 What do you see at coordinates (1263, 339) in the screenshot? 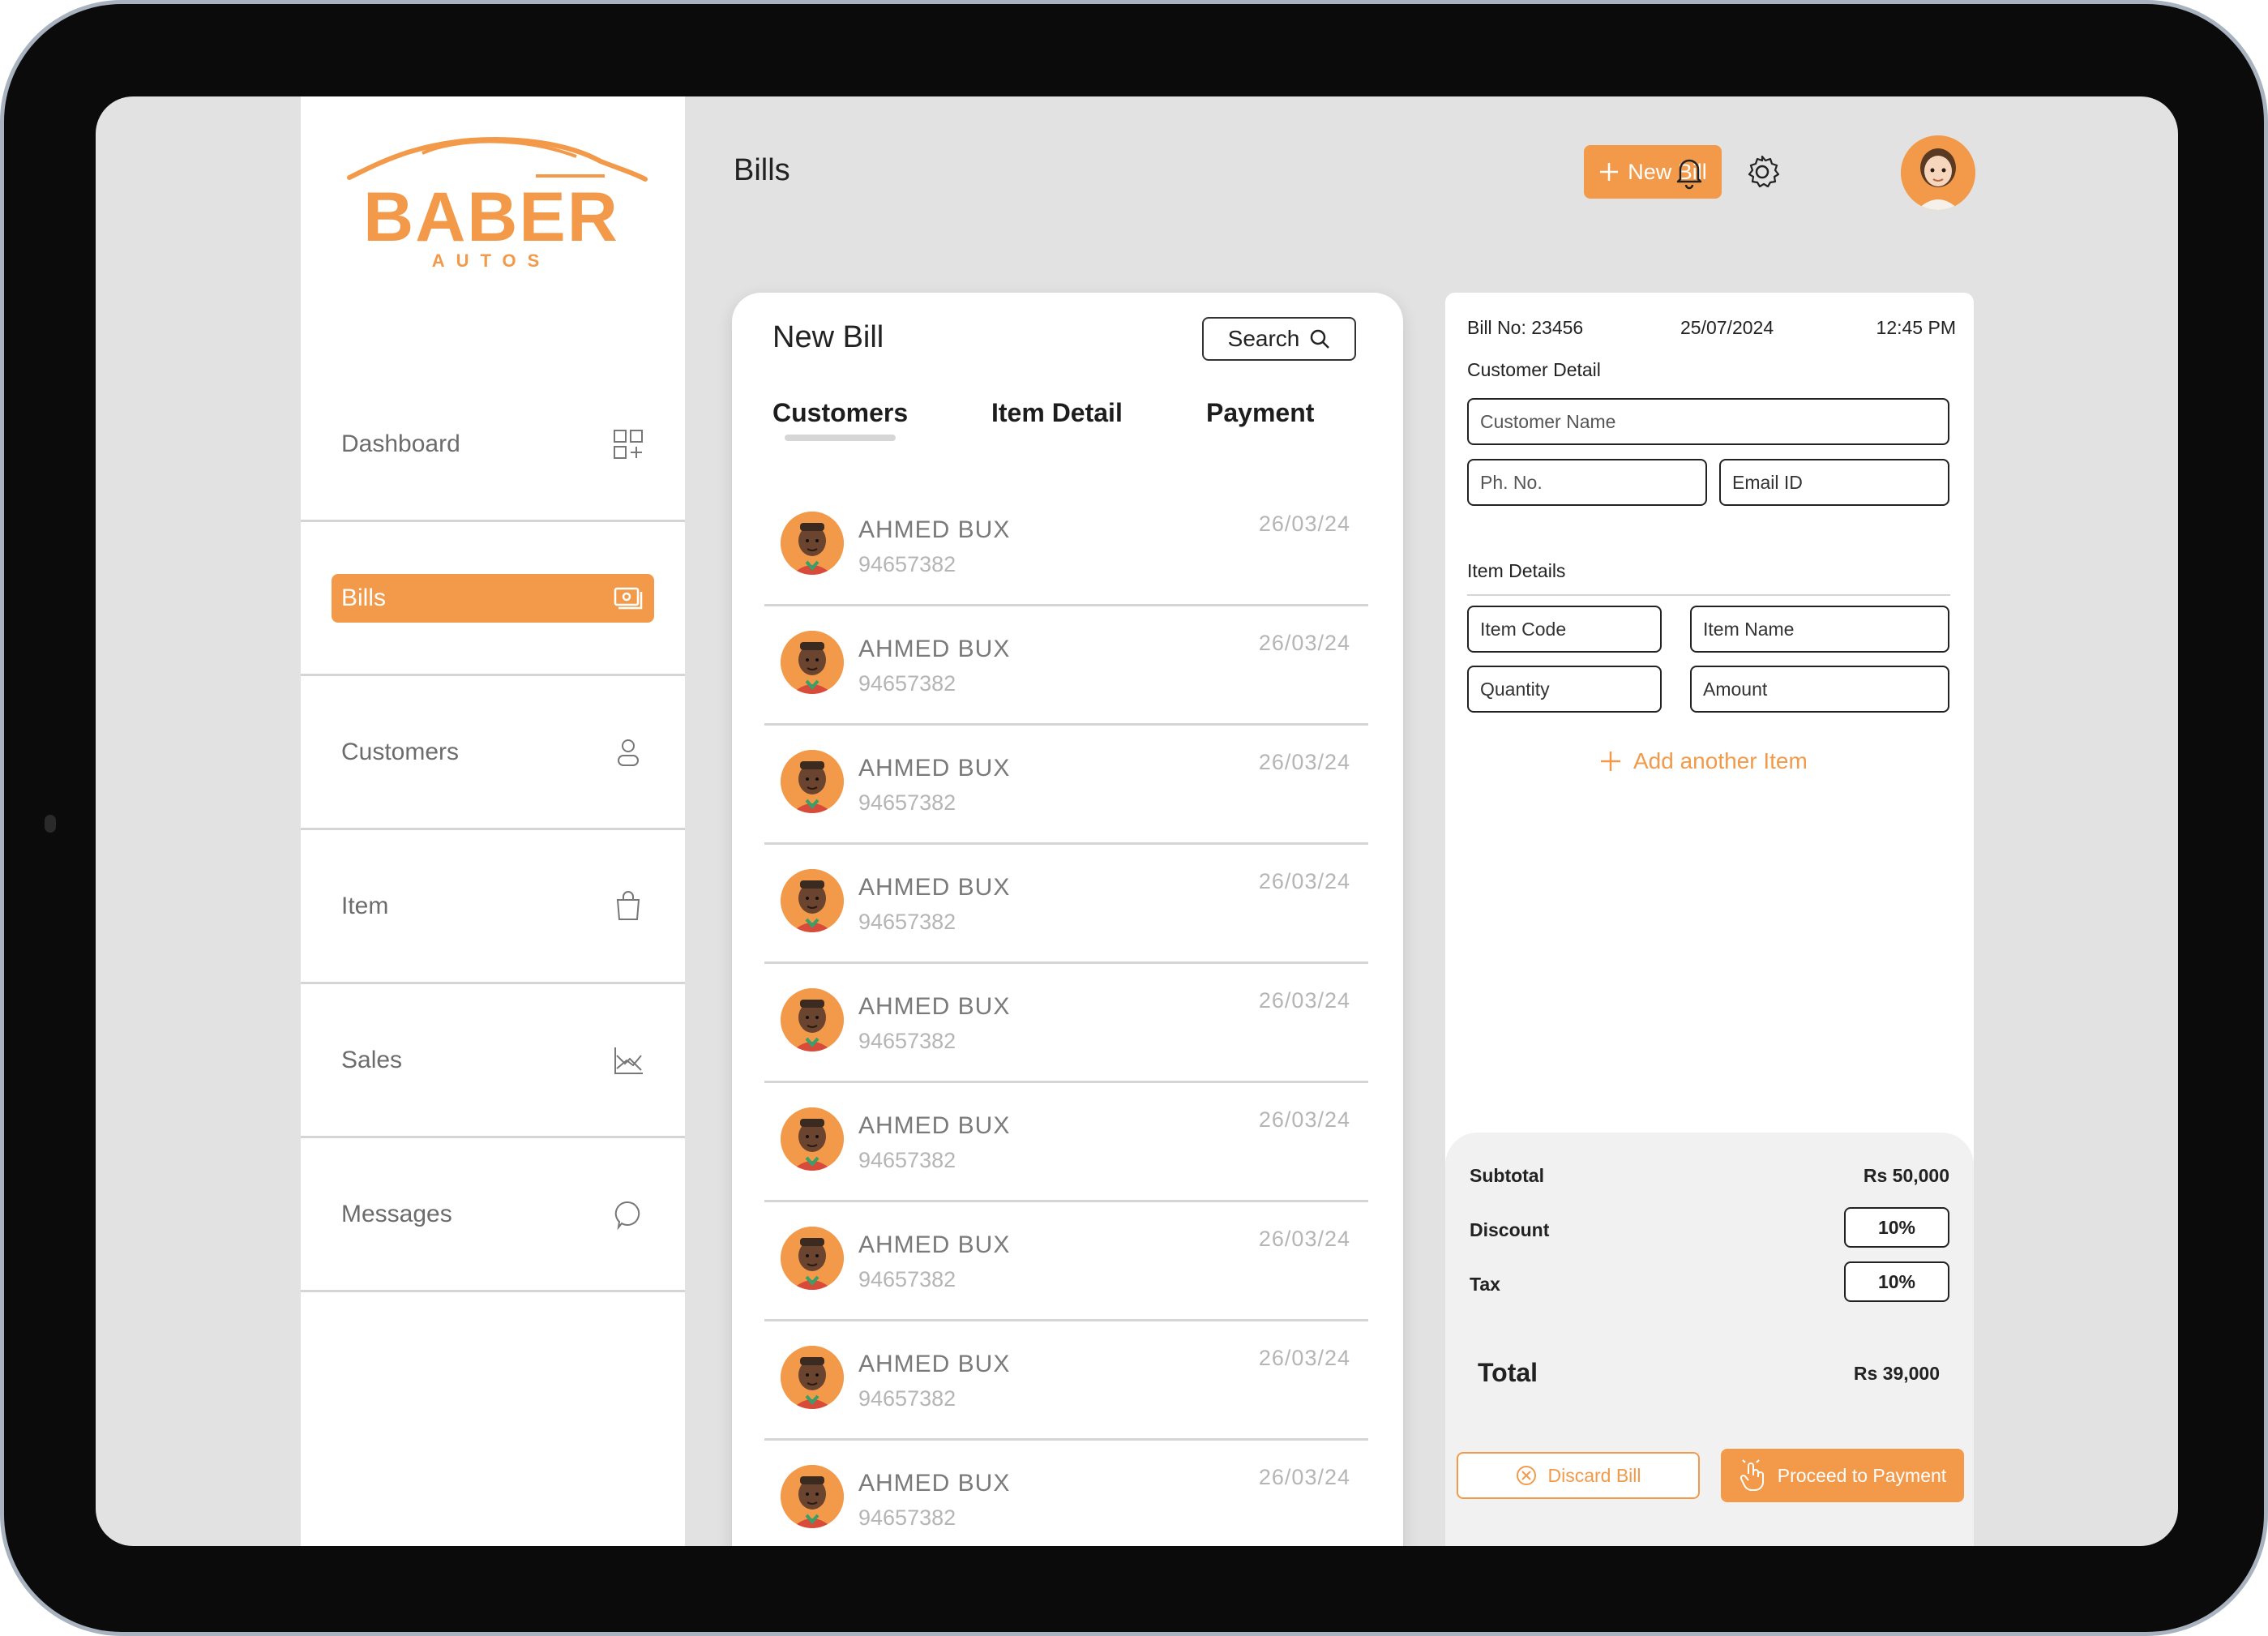
I see `search-label: Search` at bounding box center [1263, 339].